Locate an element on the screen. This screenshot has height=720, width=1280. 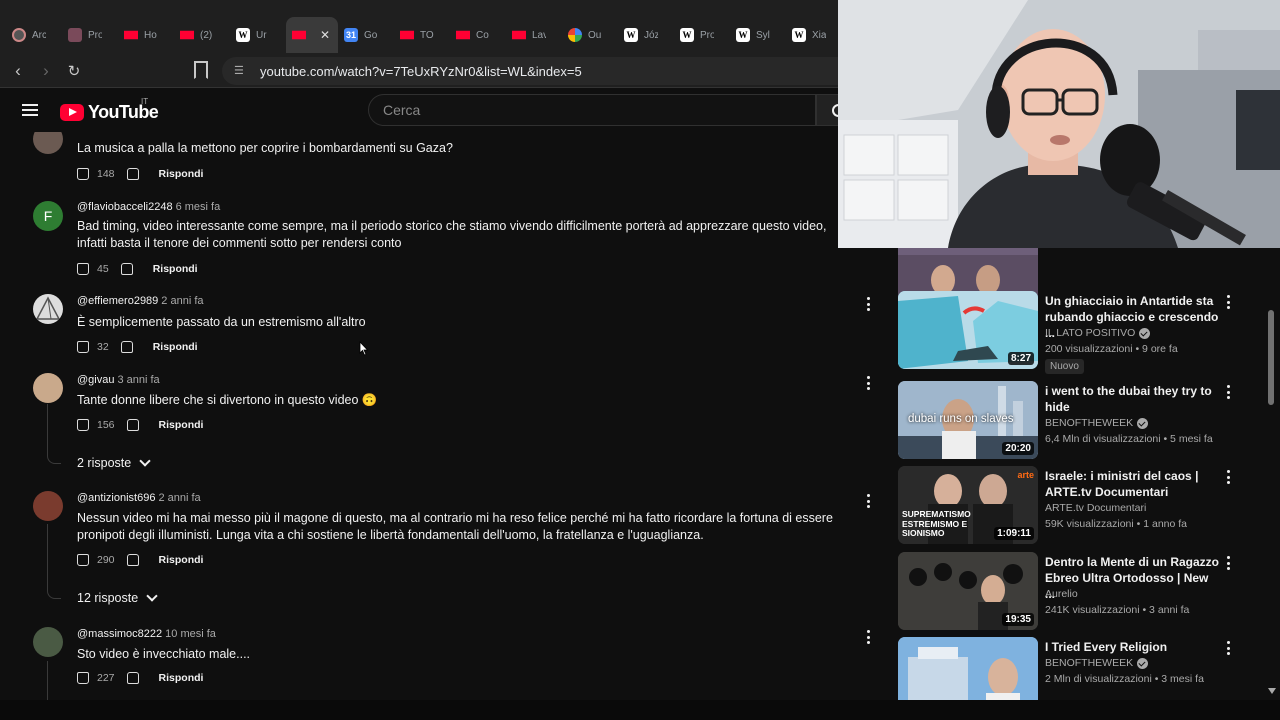
comment-time: 10 mesi fa is located at coordinates (190, 634).